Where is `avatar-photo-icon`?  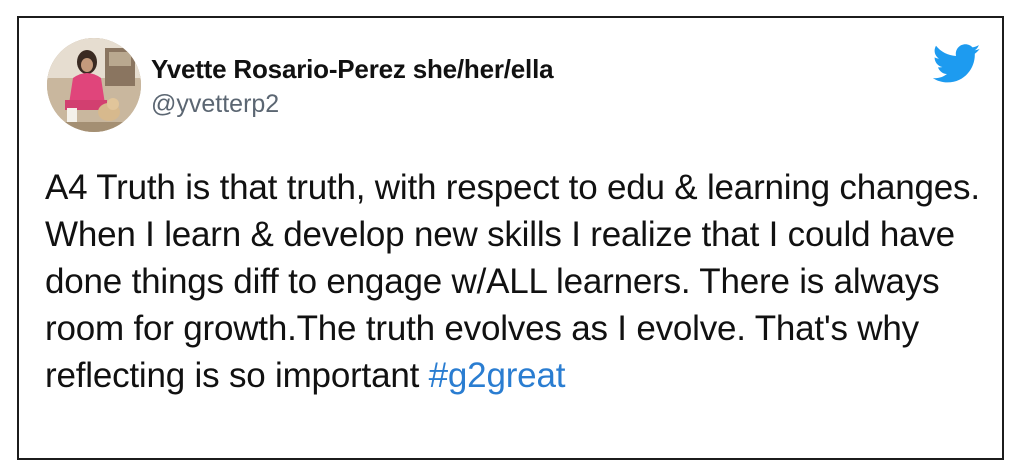
avatar-photo-icon is located at coordinates (94, 85).